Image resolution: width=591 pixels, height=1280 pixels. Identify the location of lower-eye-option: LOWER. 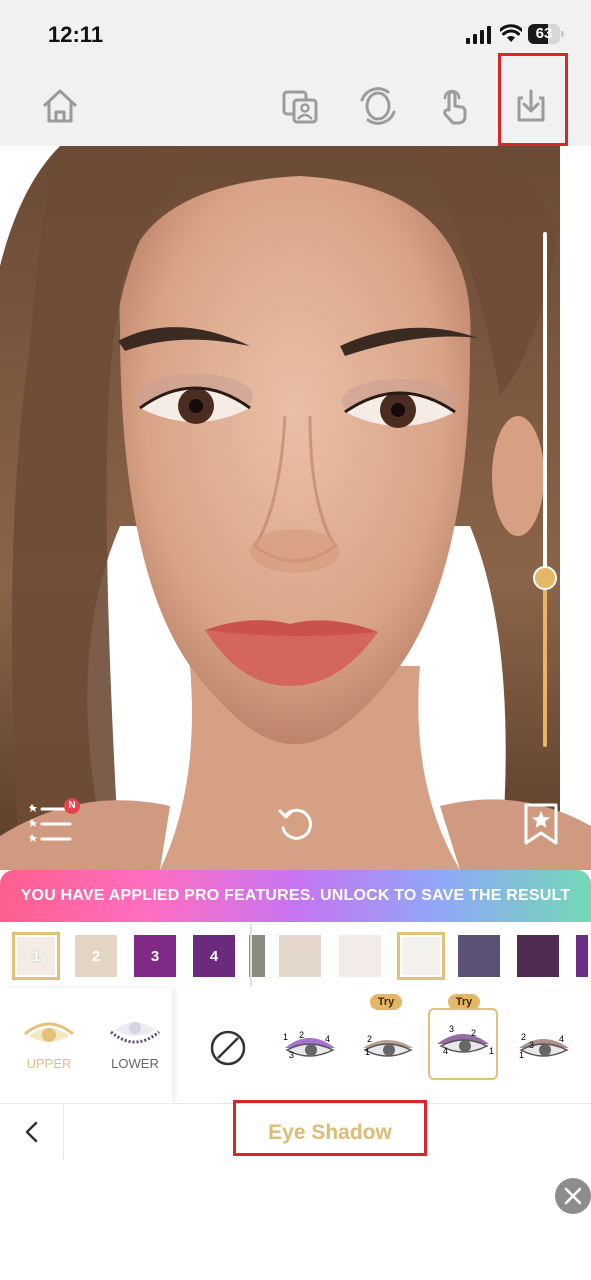
(135, 1046).